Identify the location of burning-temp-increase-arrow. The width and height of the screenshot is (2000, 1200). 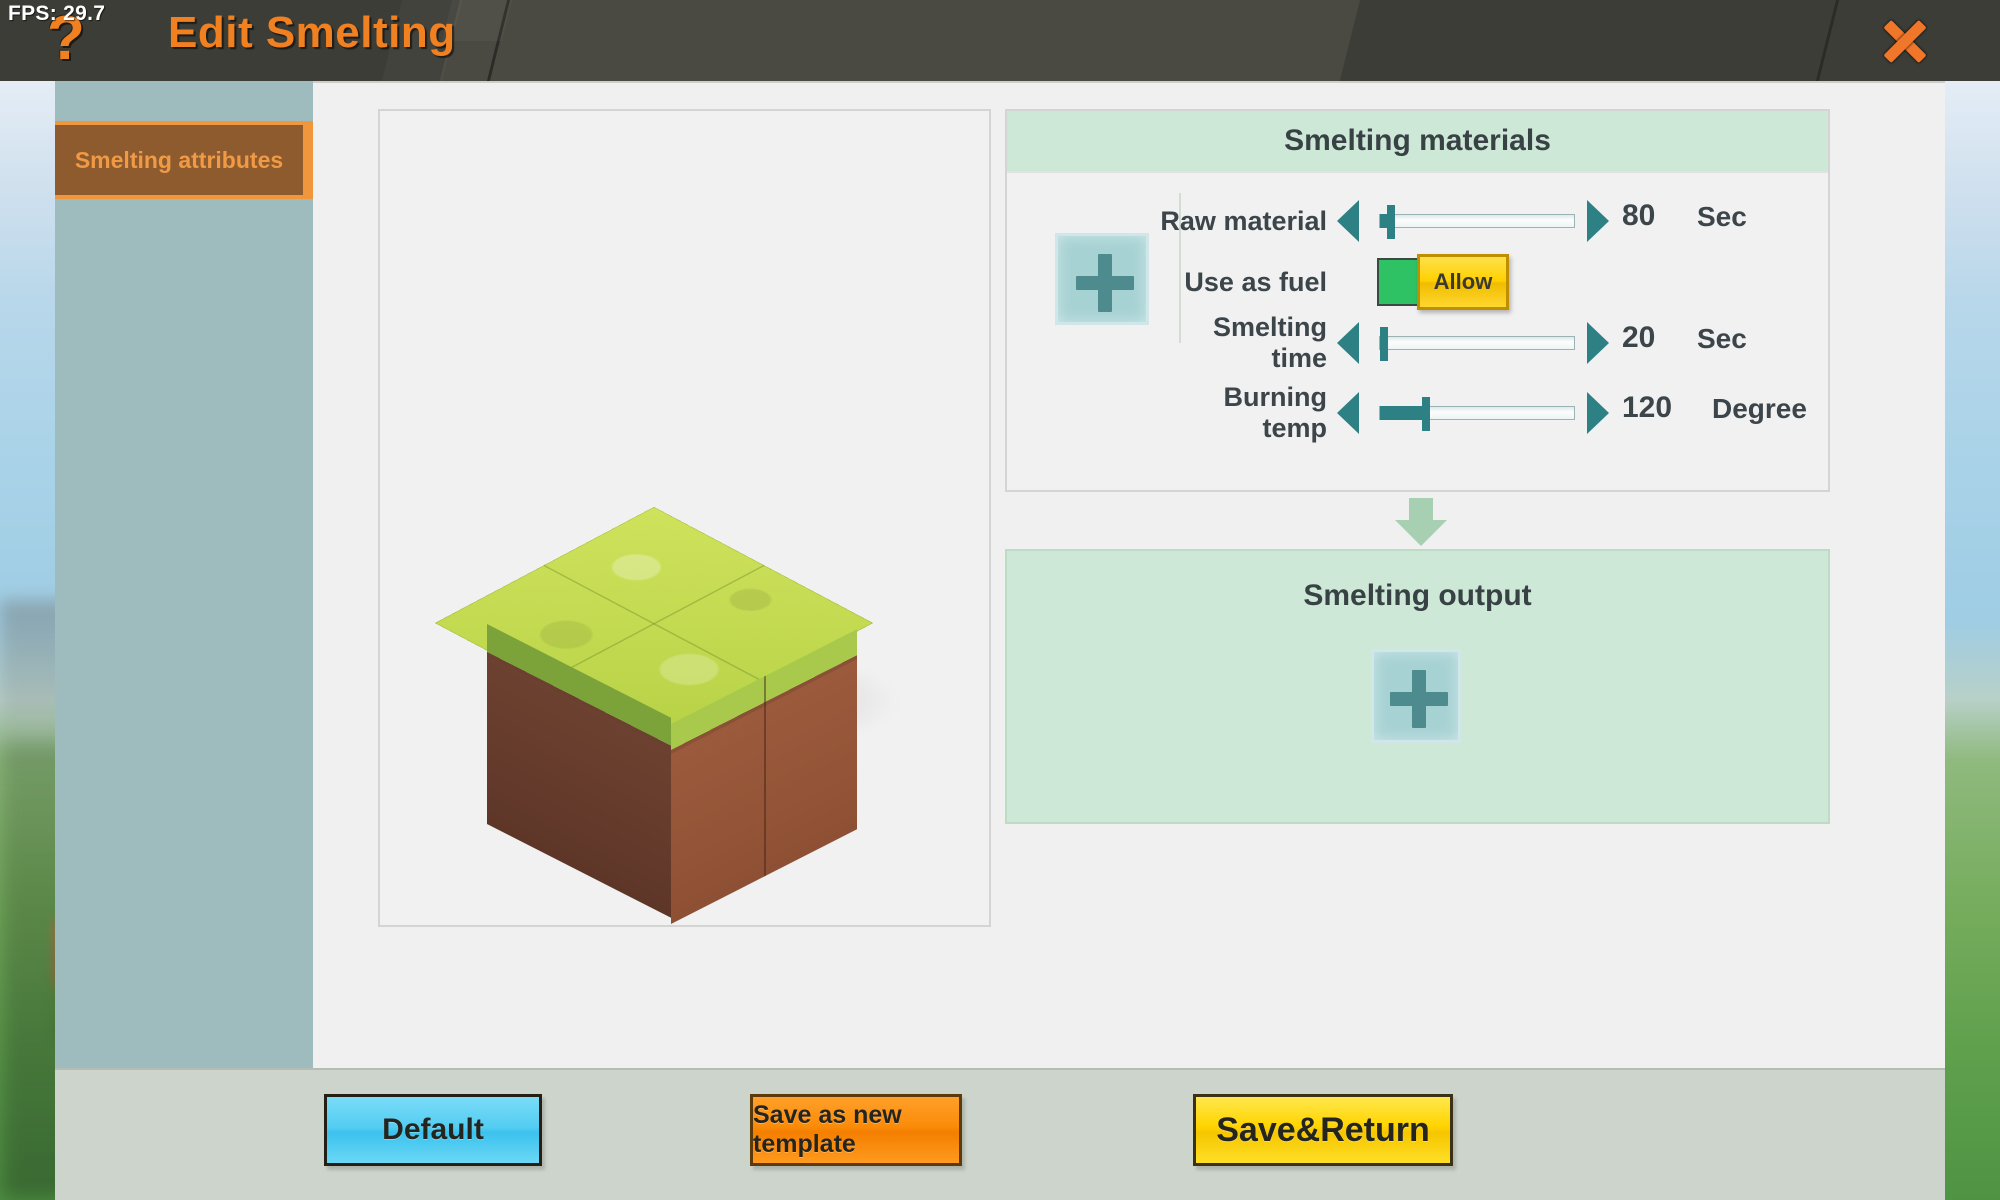
(1598, 413).